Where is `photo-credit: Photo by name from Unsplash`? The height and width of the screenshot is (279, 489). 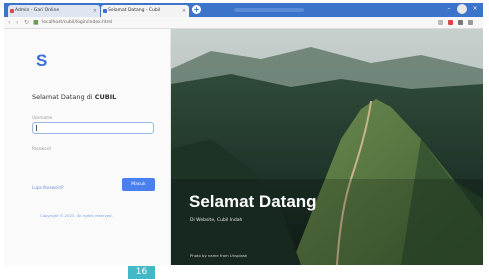 photo-credit: Photo by name from Unsplash is located at coordinates (219, 255).